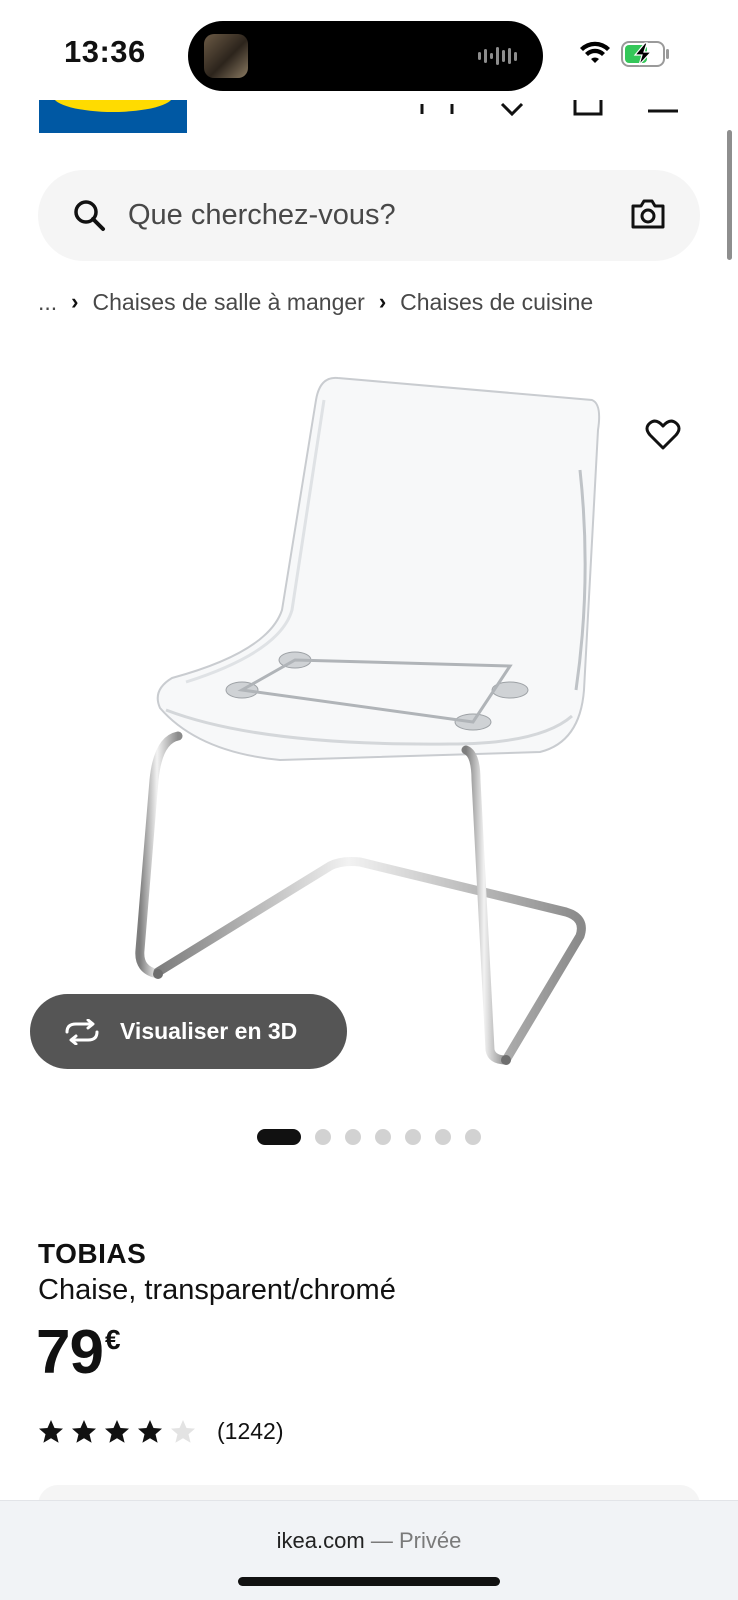  What do you see at coordinates (437, 108) in the screenshot?
I see `user-icon` at bounding box center [437, 108].